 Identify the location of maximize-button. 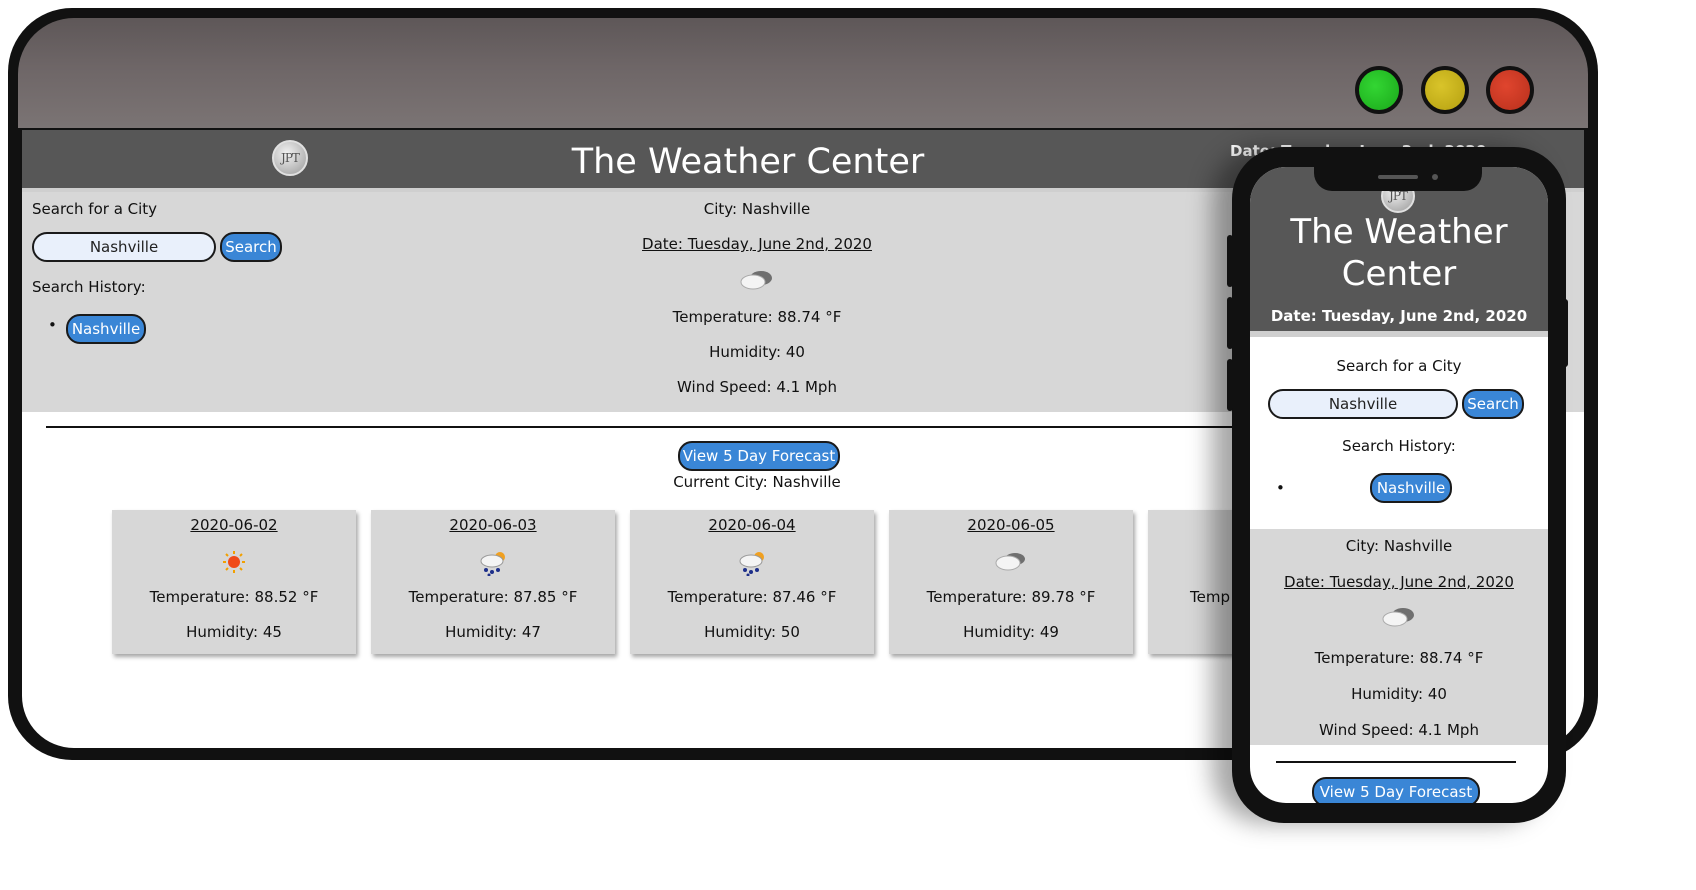
(1379, 90).